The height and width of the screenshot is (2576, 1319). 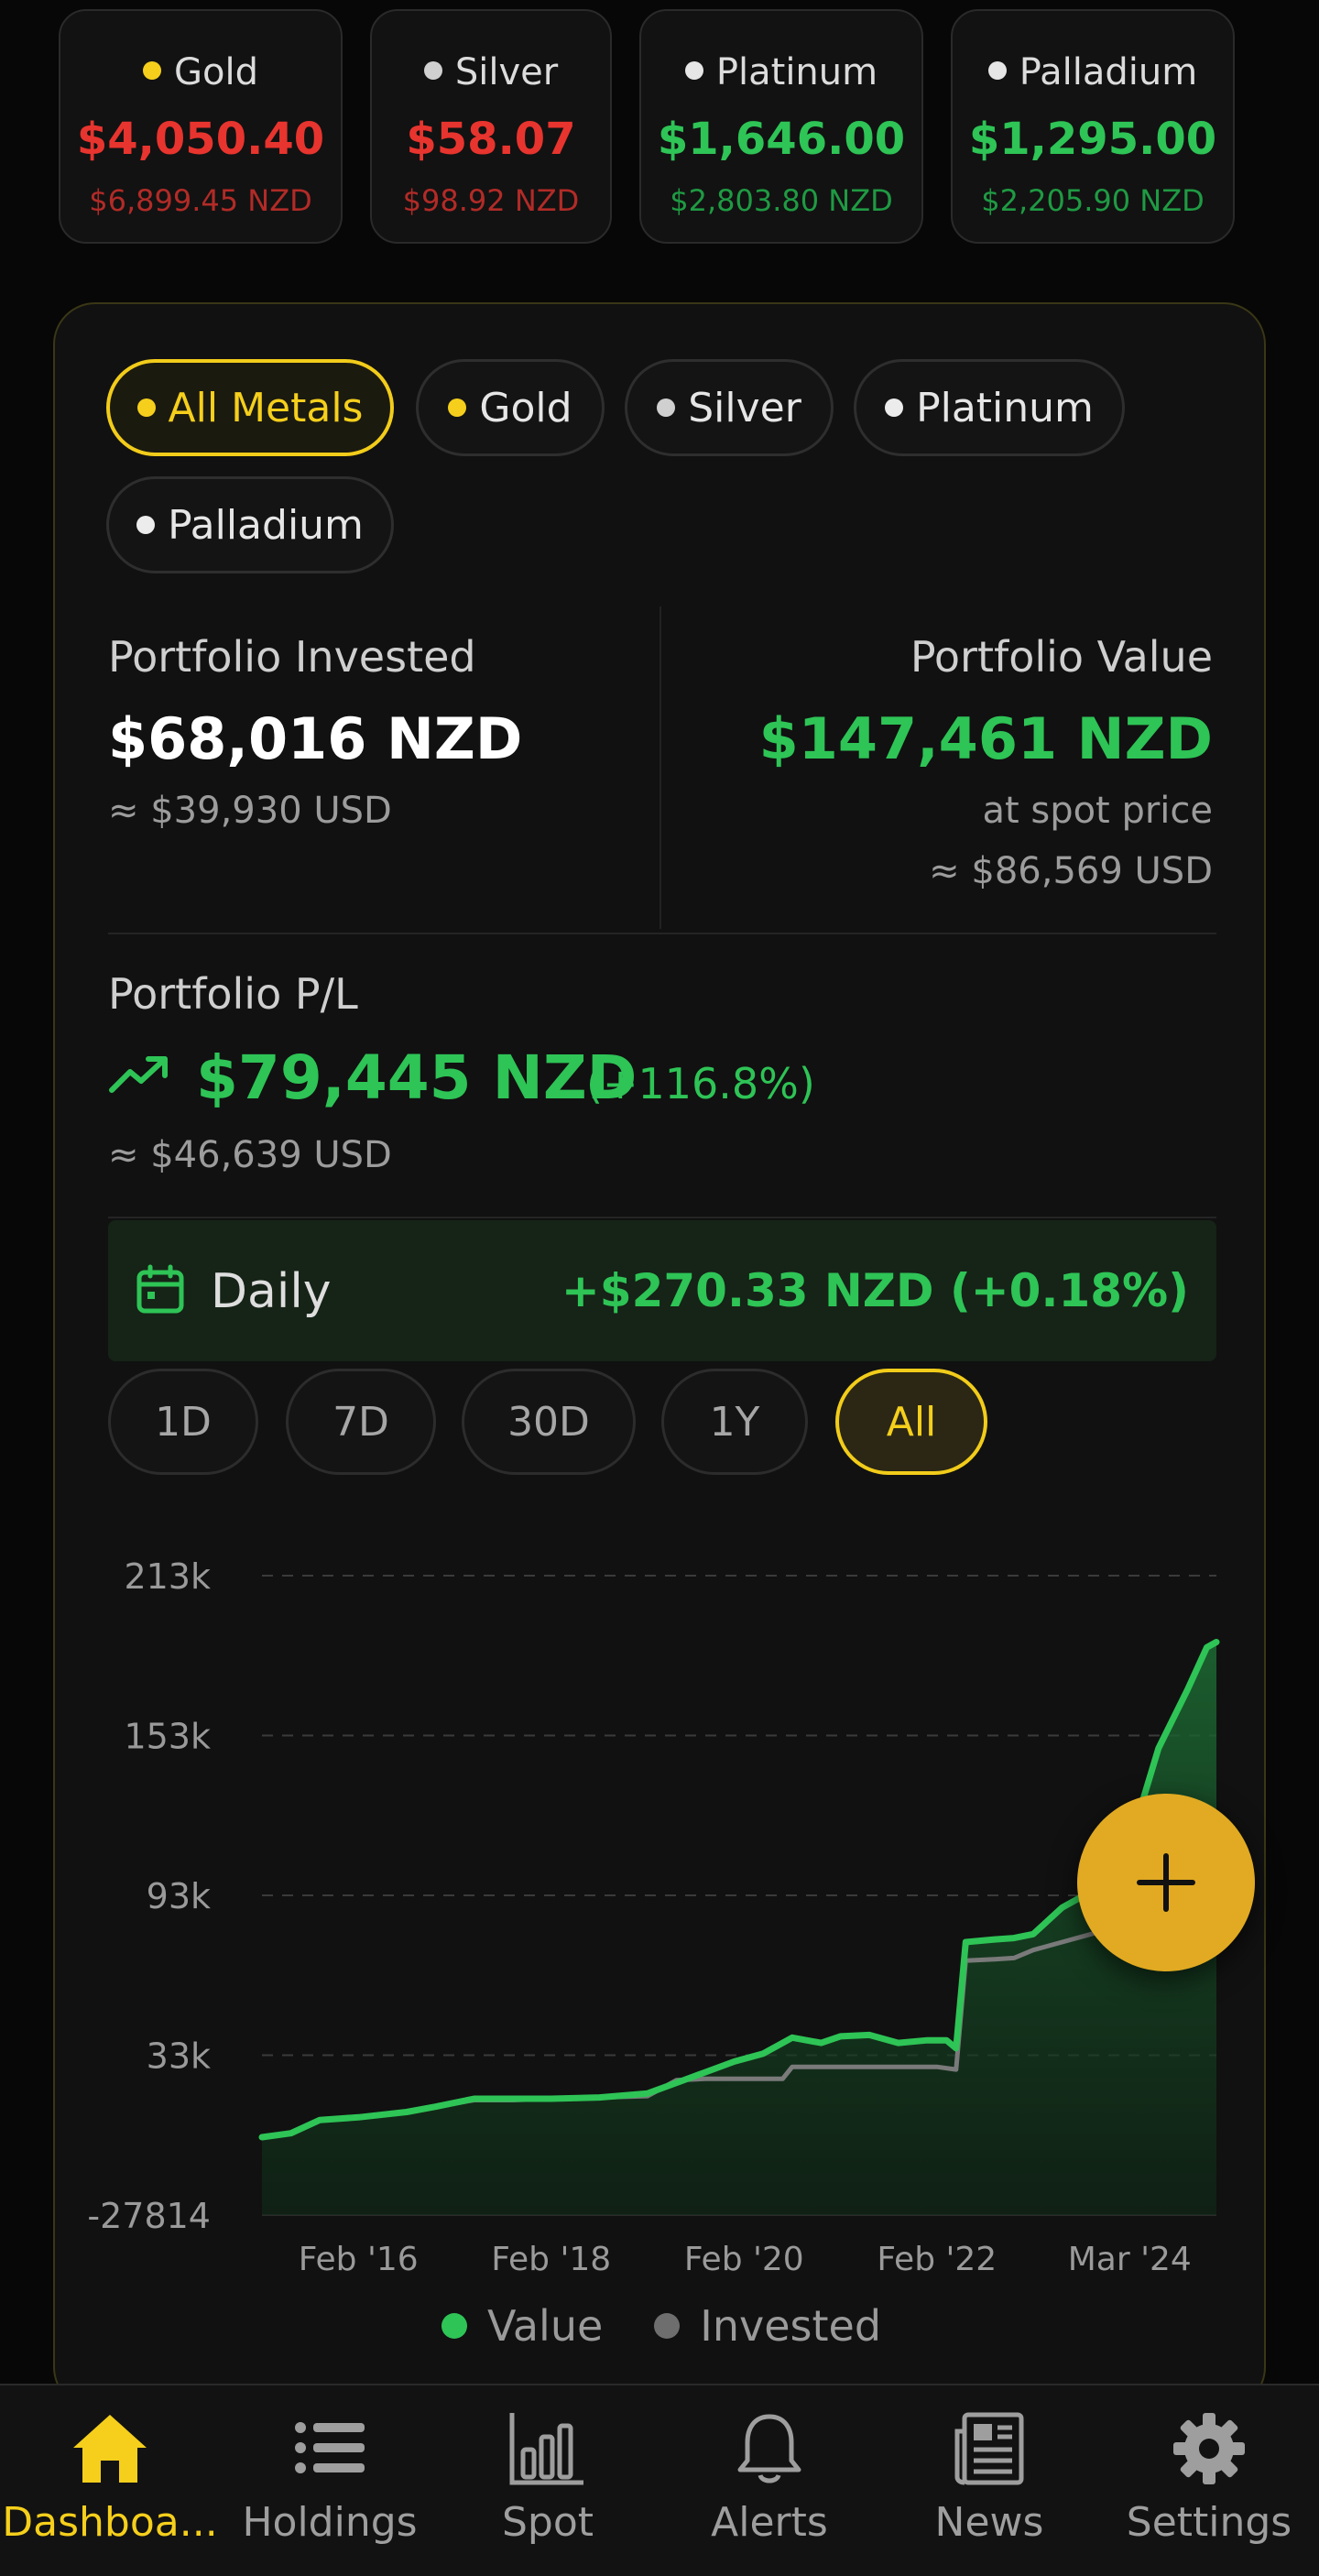 What do you see at coordinates (292, 657) in the screenshot?
I see `invested-label: Portfolio Invested` at bounding box center [292, 657].